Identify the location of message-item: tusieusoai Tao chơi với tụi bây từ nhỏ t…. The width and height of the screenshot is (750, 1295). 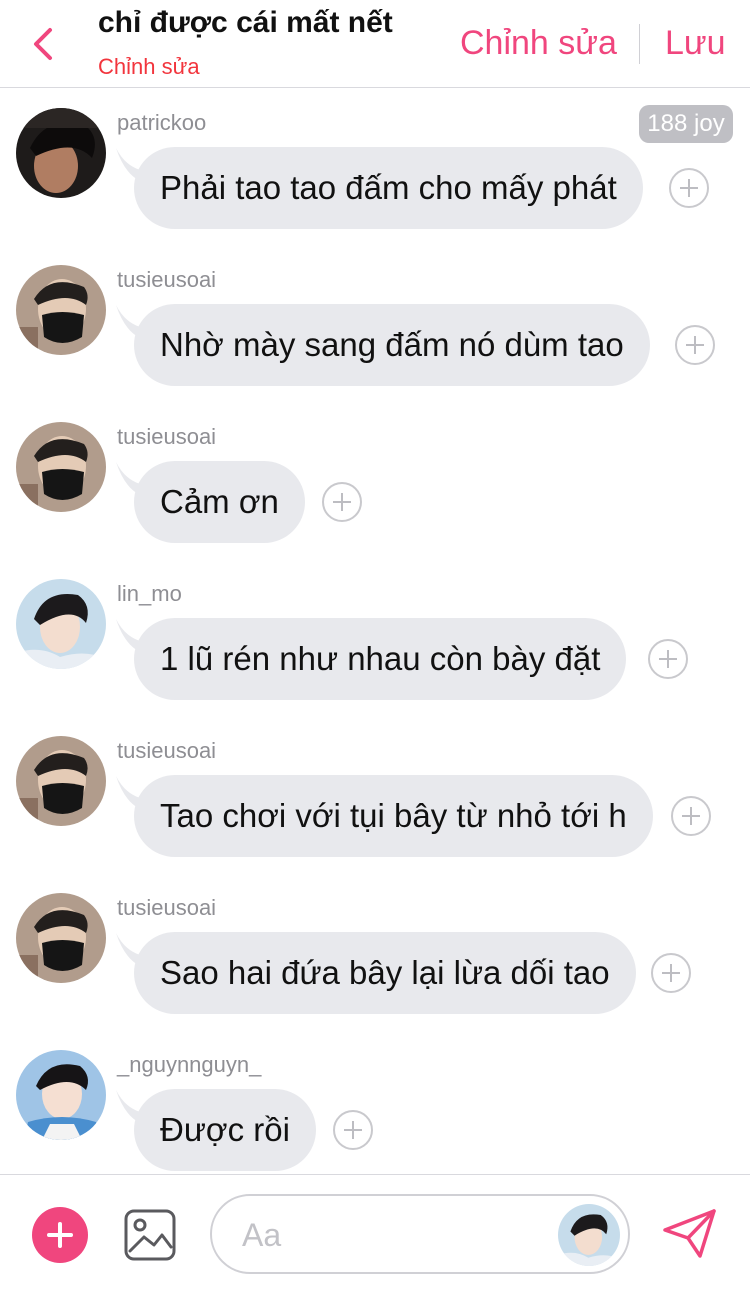
(375, 794).